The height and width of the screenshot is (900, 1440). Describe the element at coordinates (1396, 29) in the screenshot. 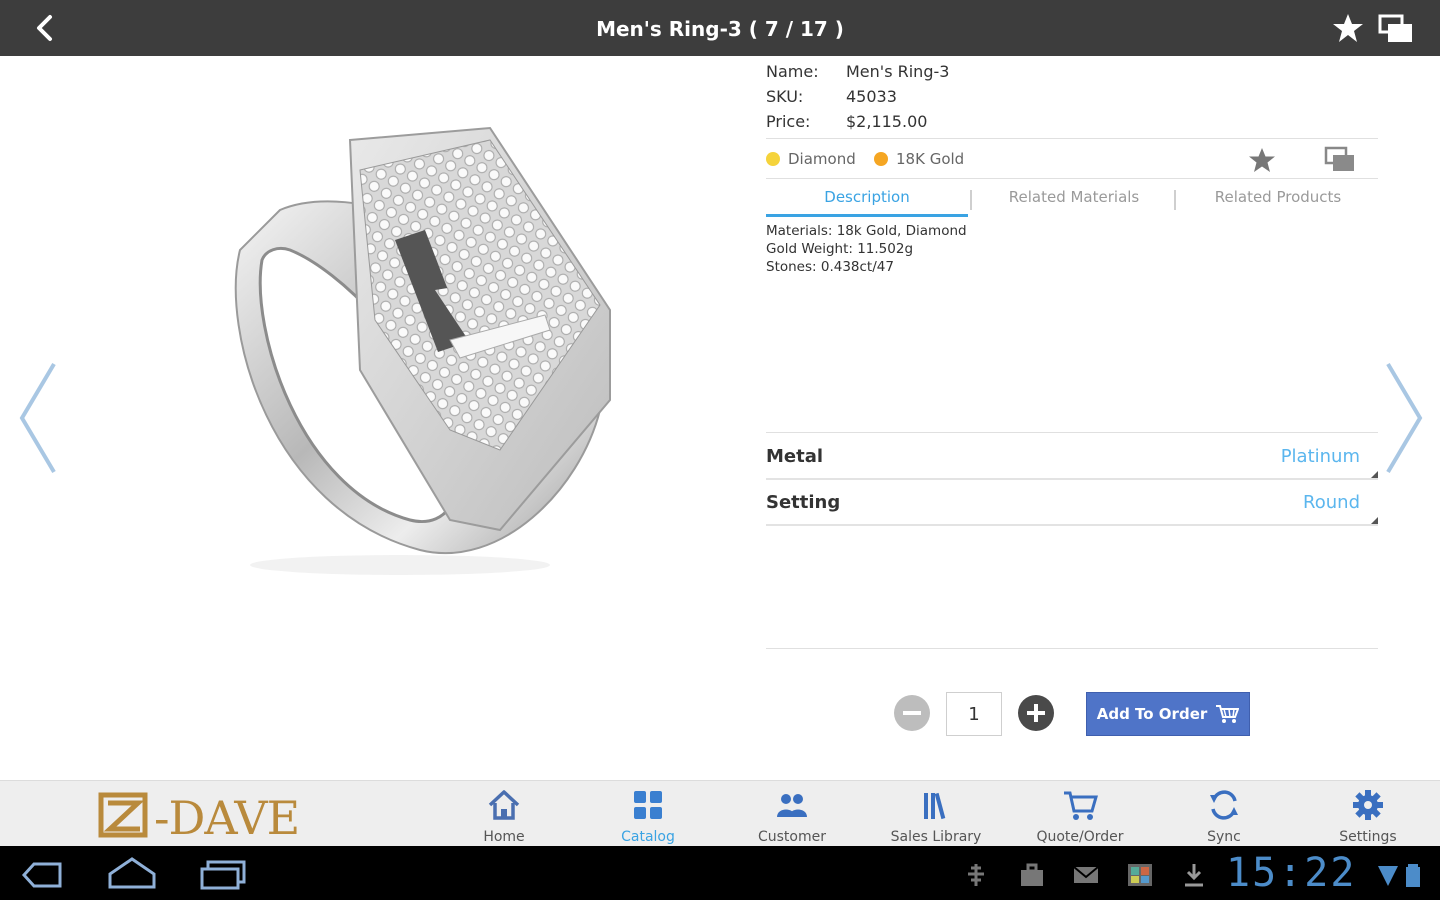

I see `compare-icon` at that location.